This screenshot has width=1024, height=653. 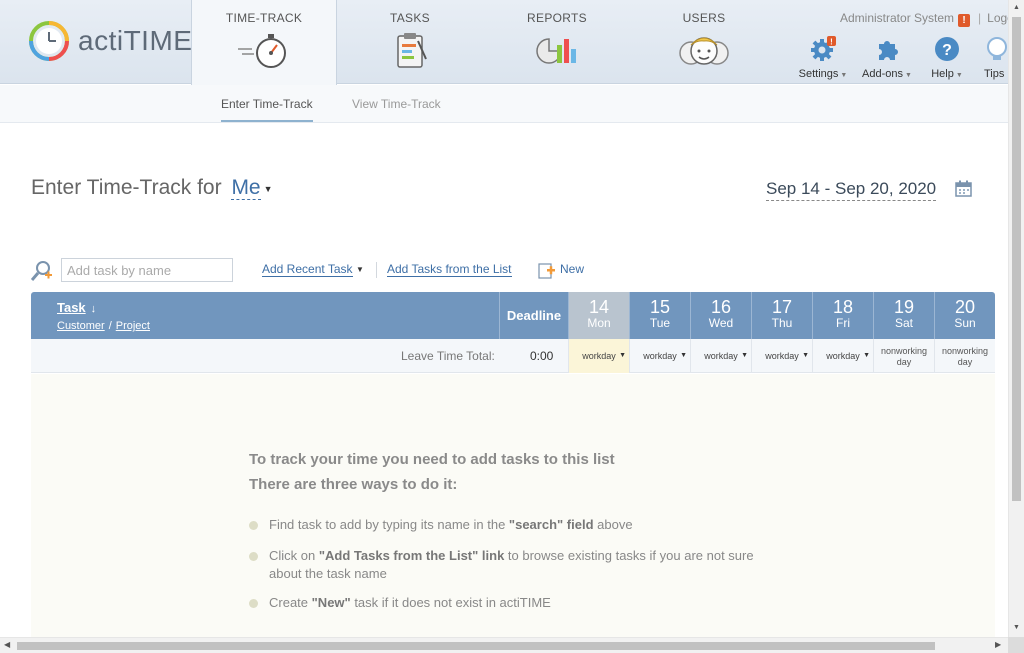 What do you see at coordinates (94, 309) in the screenshot?
I see `sort-down-icon: ↓` at bounding box center [94, 309].